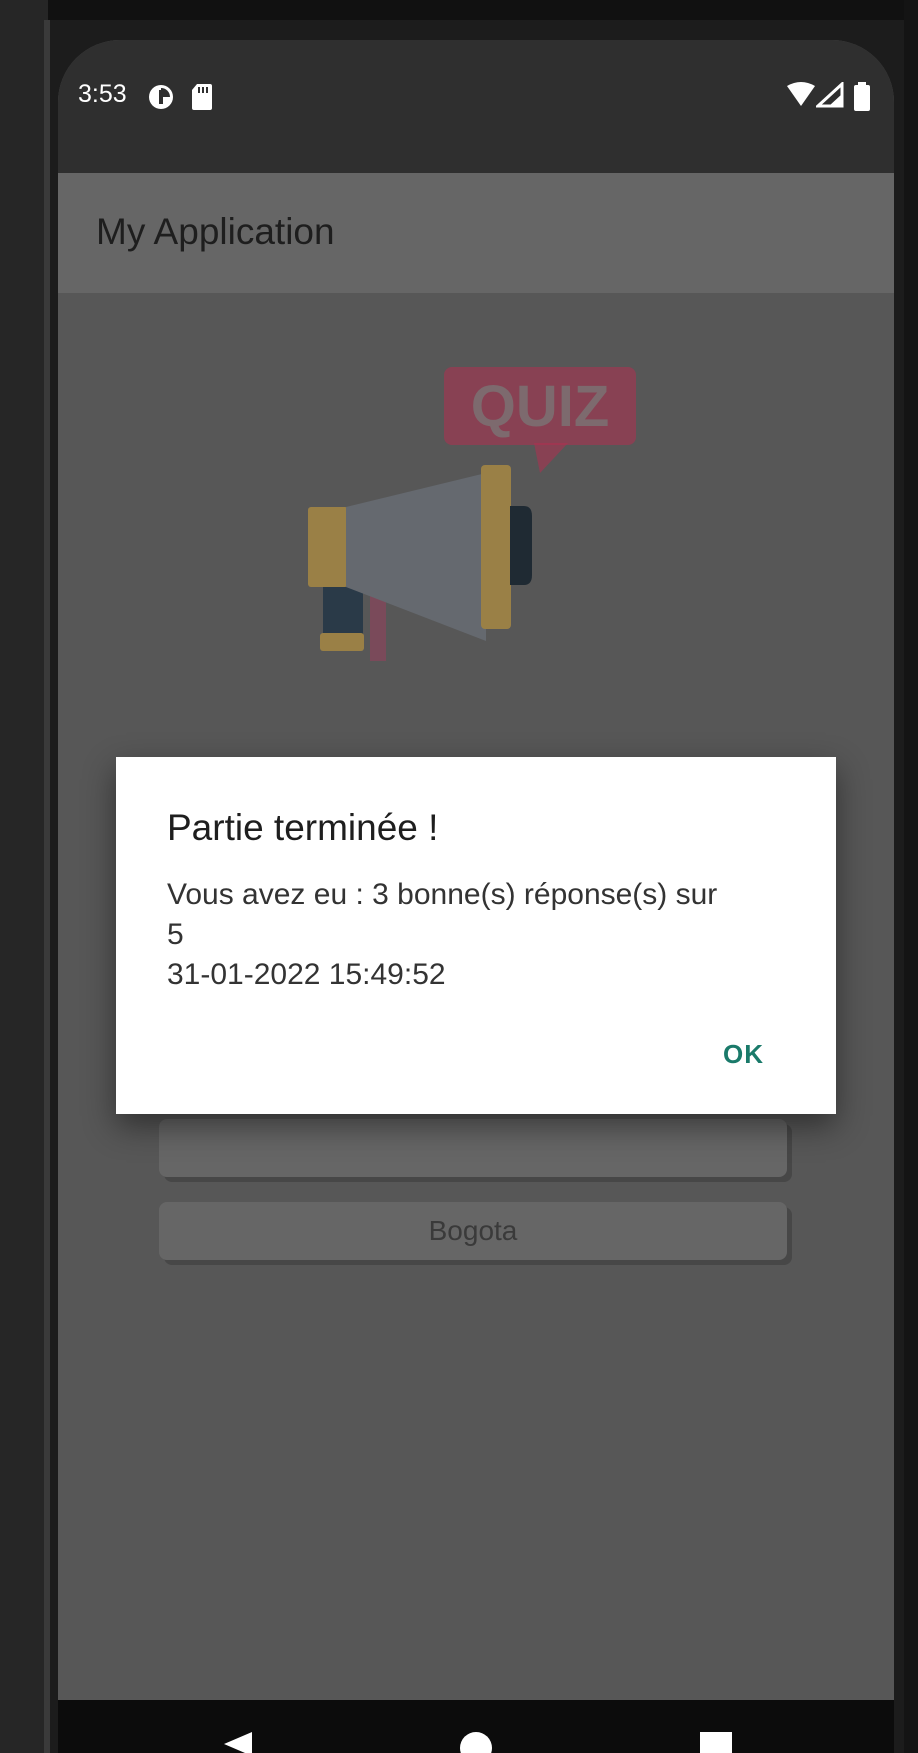 The image size is (918, 1753). I want to click on sync-icon, so click(161, 97).